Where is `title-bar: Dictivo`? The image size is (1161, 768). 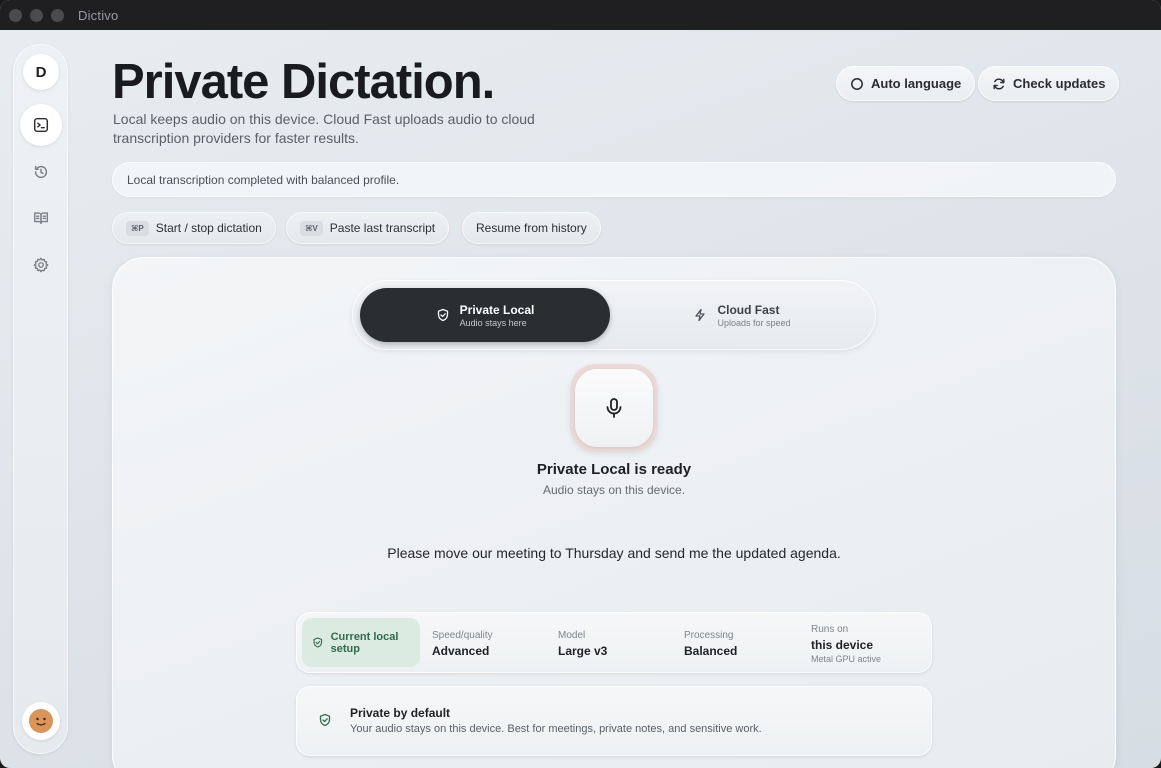 title-bar: Dictivo is located at coordinates (580, 15).